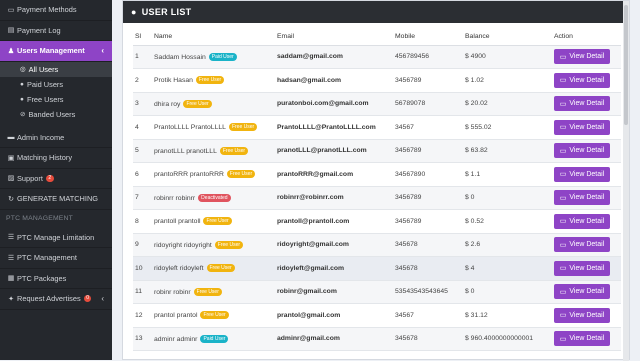 The image size is (640, 361). Describe the element at coordinates (102, 51) in the screenshot. I see `chevron-left-icon: ‹` at that location.